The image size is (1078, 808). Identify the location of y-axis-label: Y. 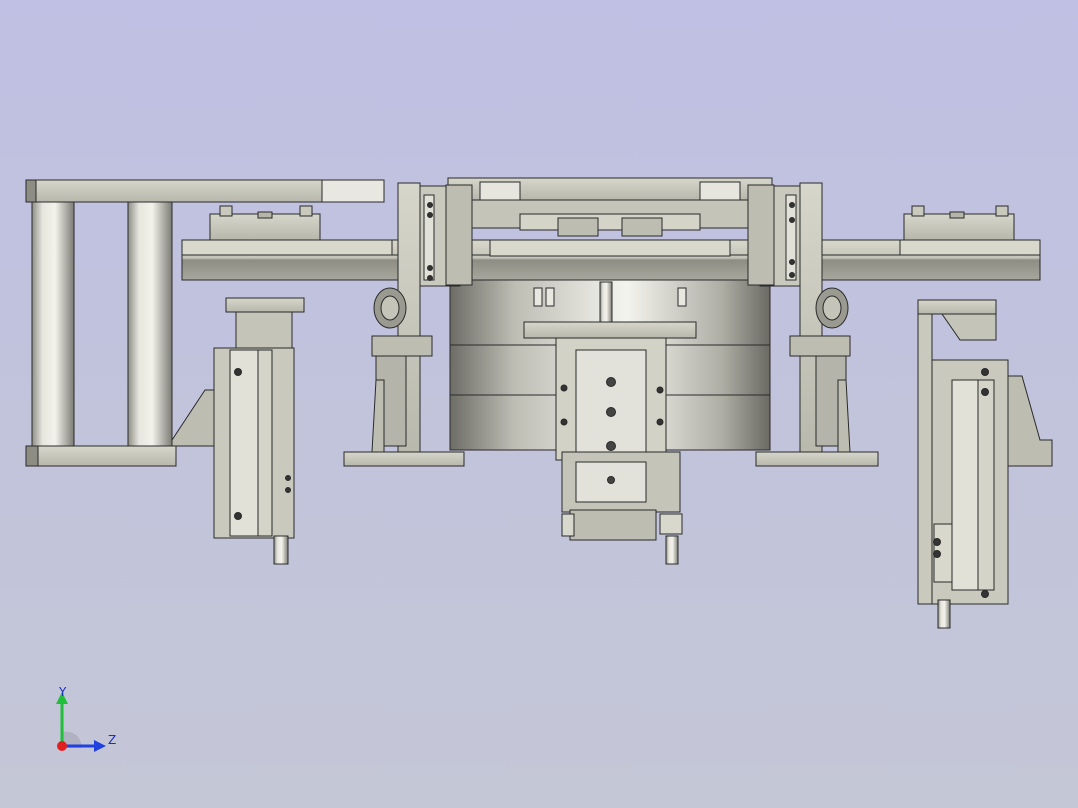
(62, 692).